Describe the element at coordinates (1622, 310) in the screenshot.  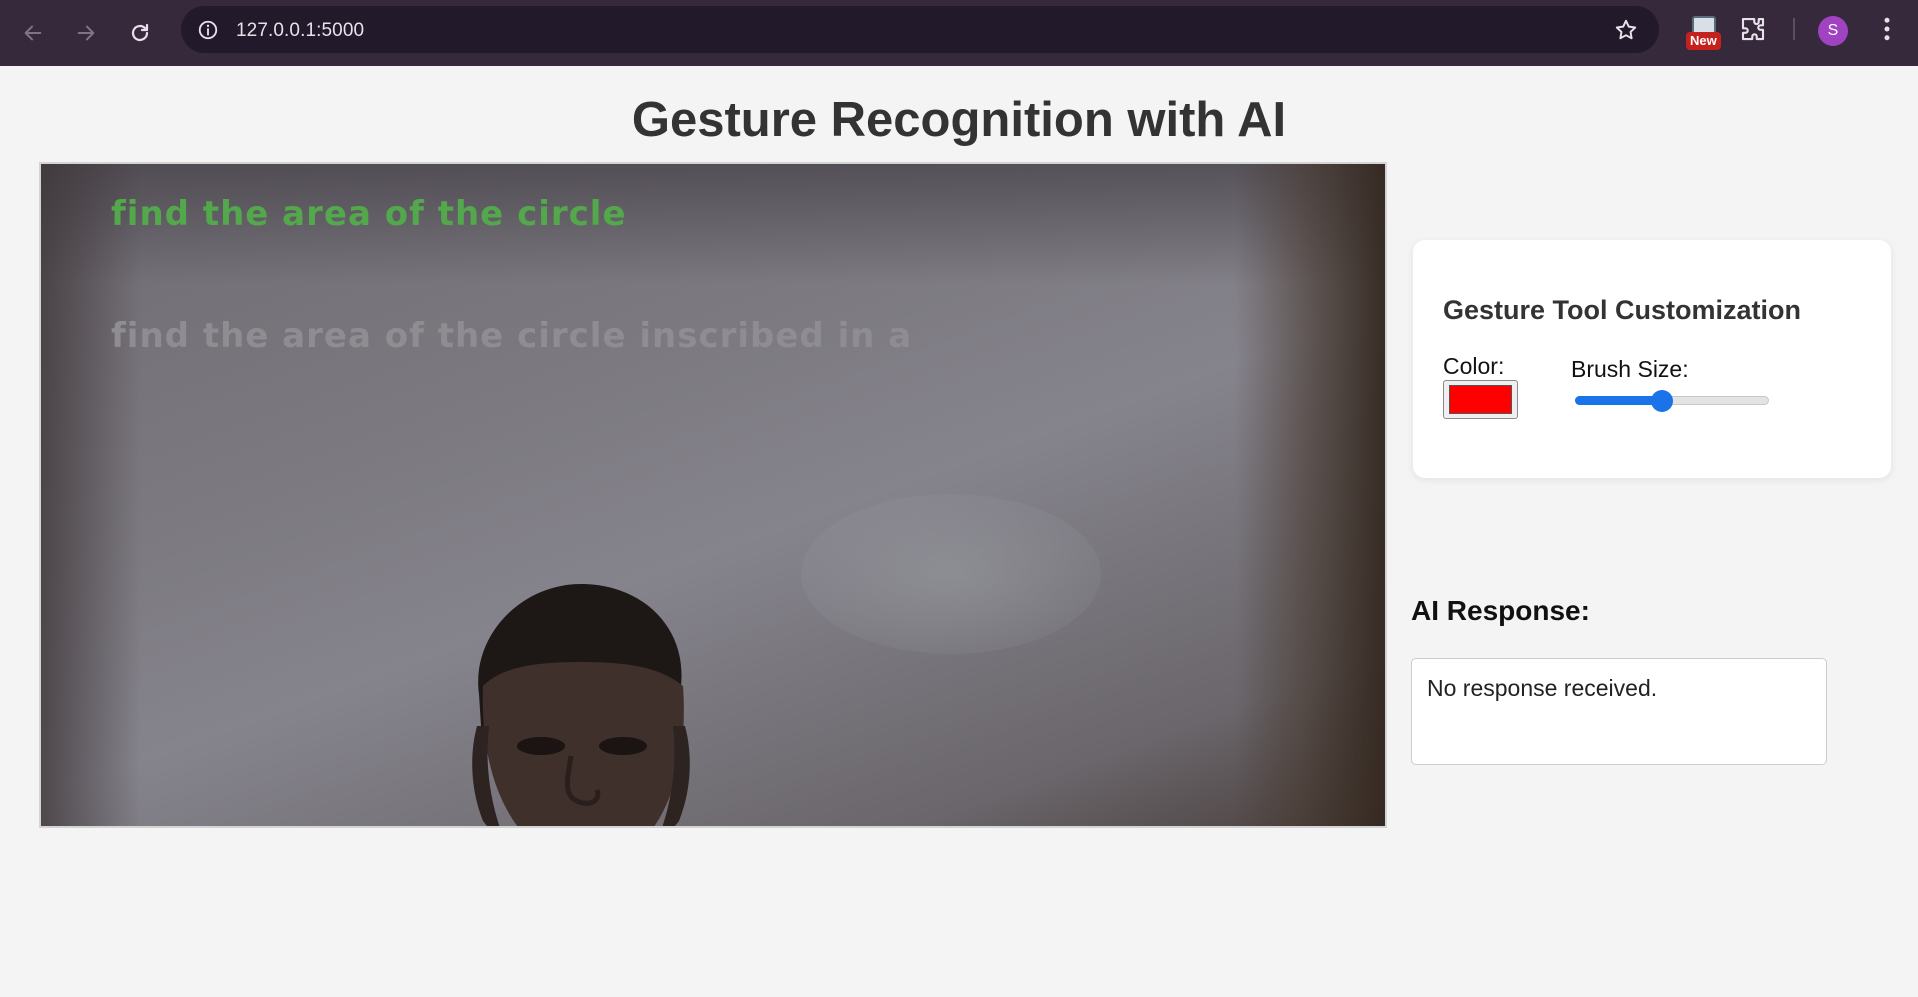
I see `tool-panel-heading: Gesture Tool Customization` at that location.